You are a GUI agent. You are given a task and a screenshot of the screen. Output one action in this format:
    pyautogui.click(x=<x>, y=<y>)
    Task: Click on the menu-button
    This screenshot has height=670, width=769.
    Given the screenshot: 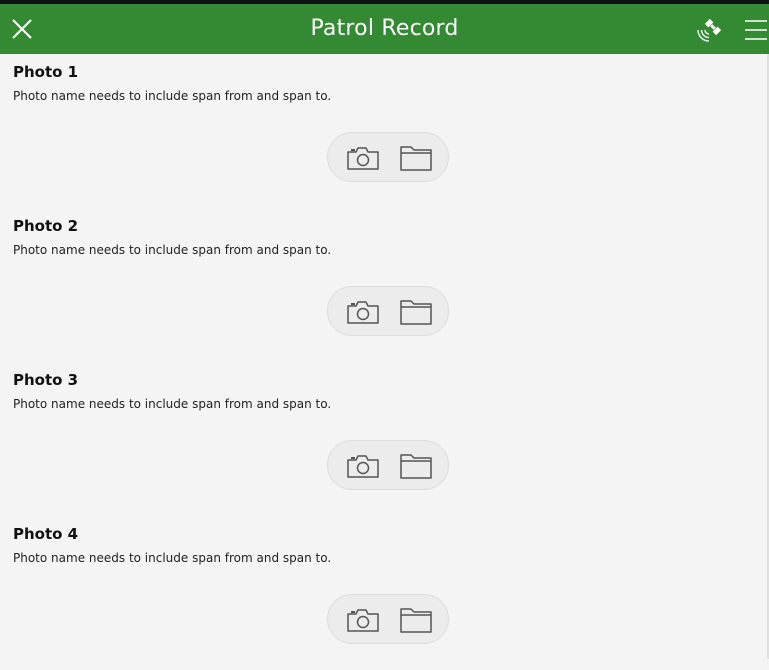 What is the action you would take?
    pyautogui.click(x=755, y=30)
    